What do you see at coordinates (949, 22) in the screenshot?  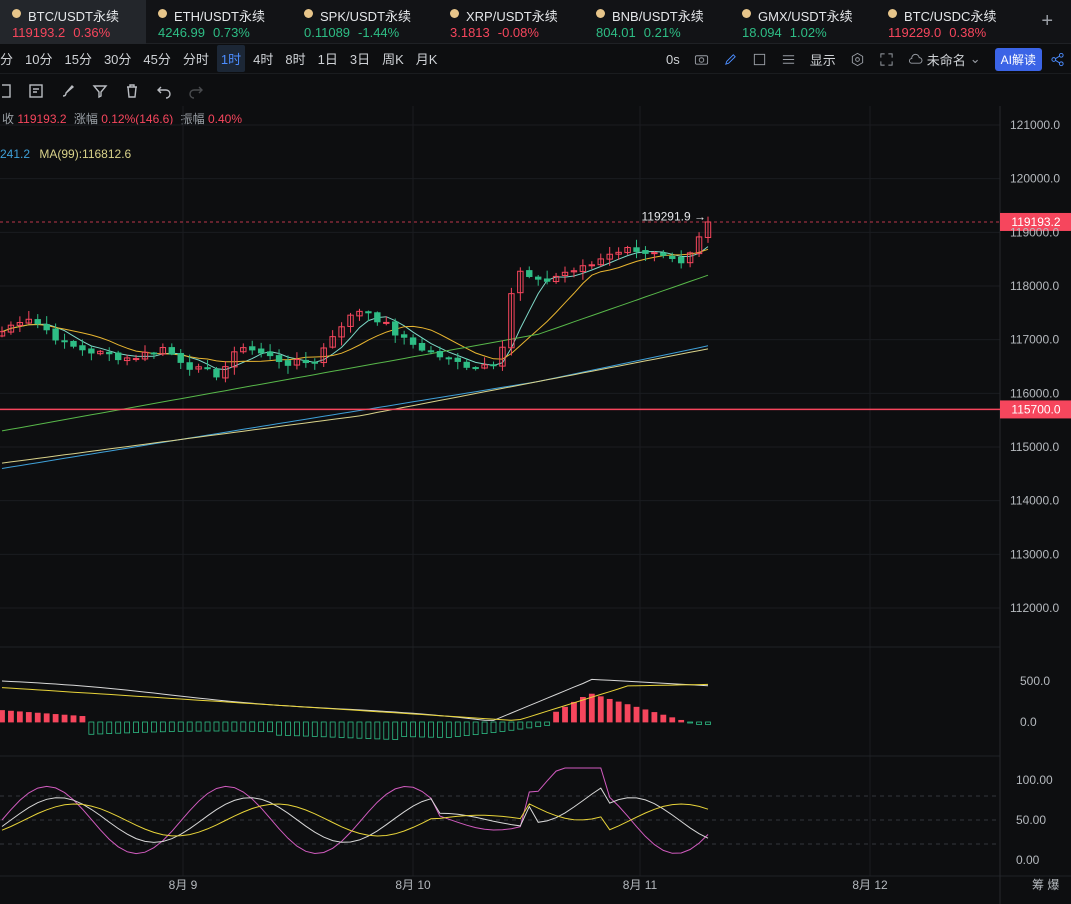 I see `symbol-tab: BTC/USDC永续 119229.0 0.38%` at bounding box center [949, 22].